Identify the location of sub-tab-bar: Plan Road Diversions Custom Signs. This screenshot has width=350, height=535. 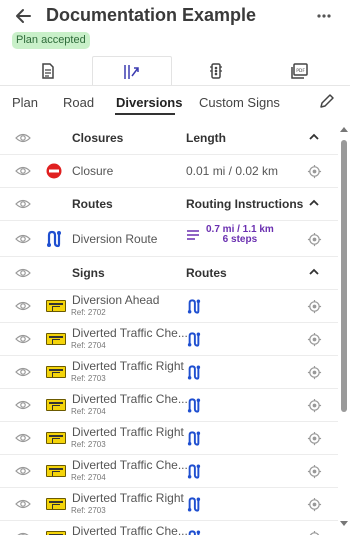
(175, 101).